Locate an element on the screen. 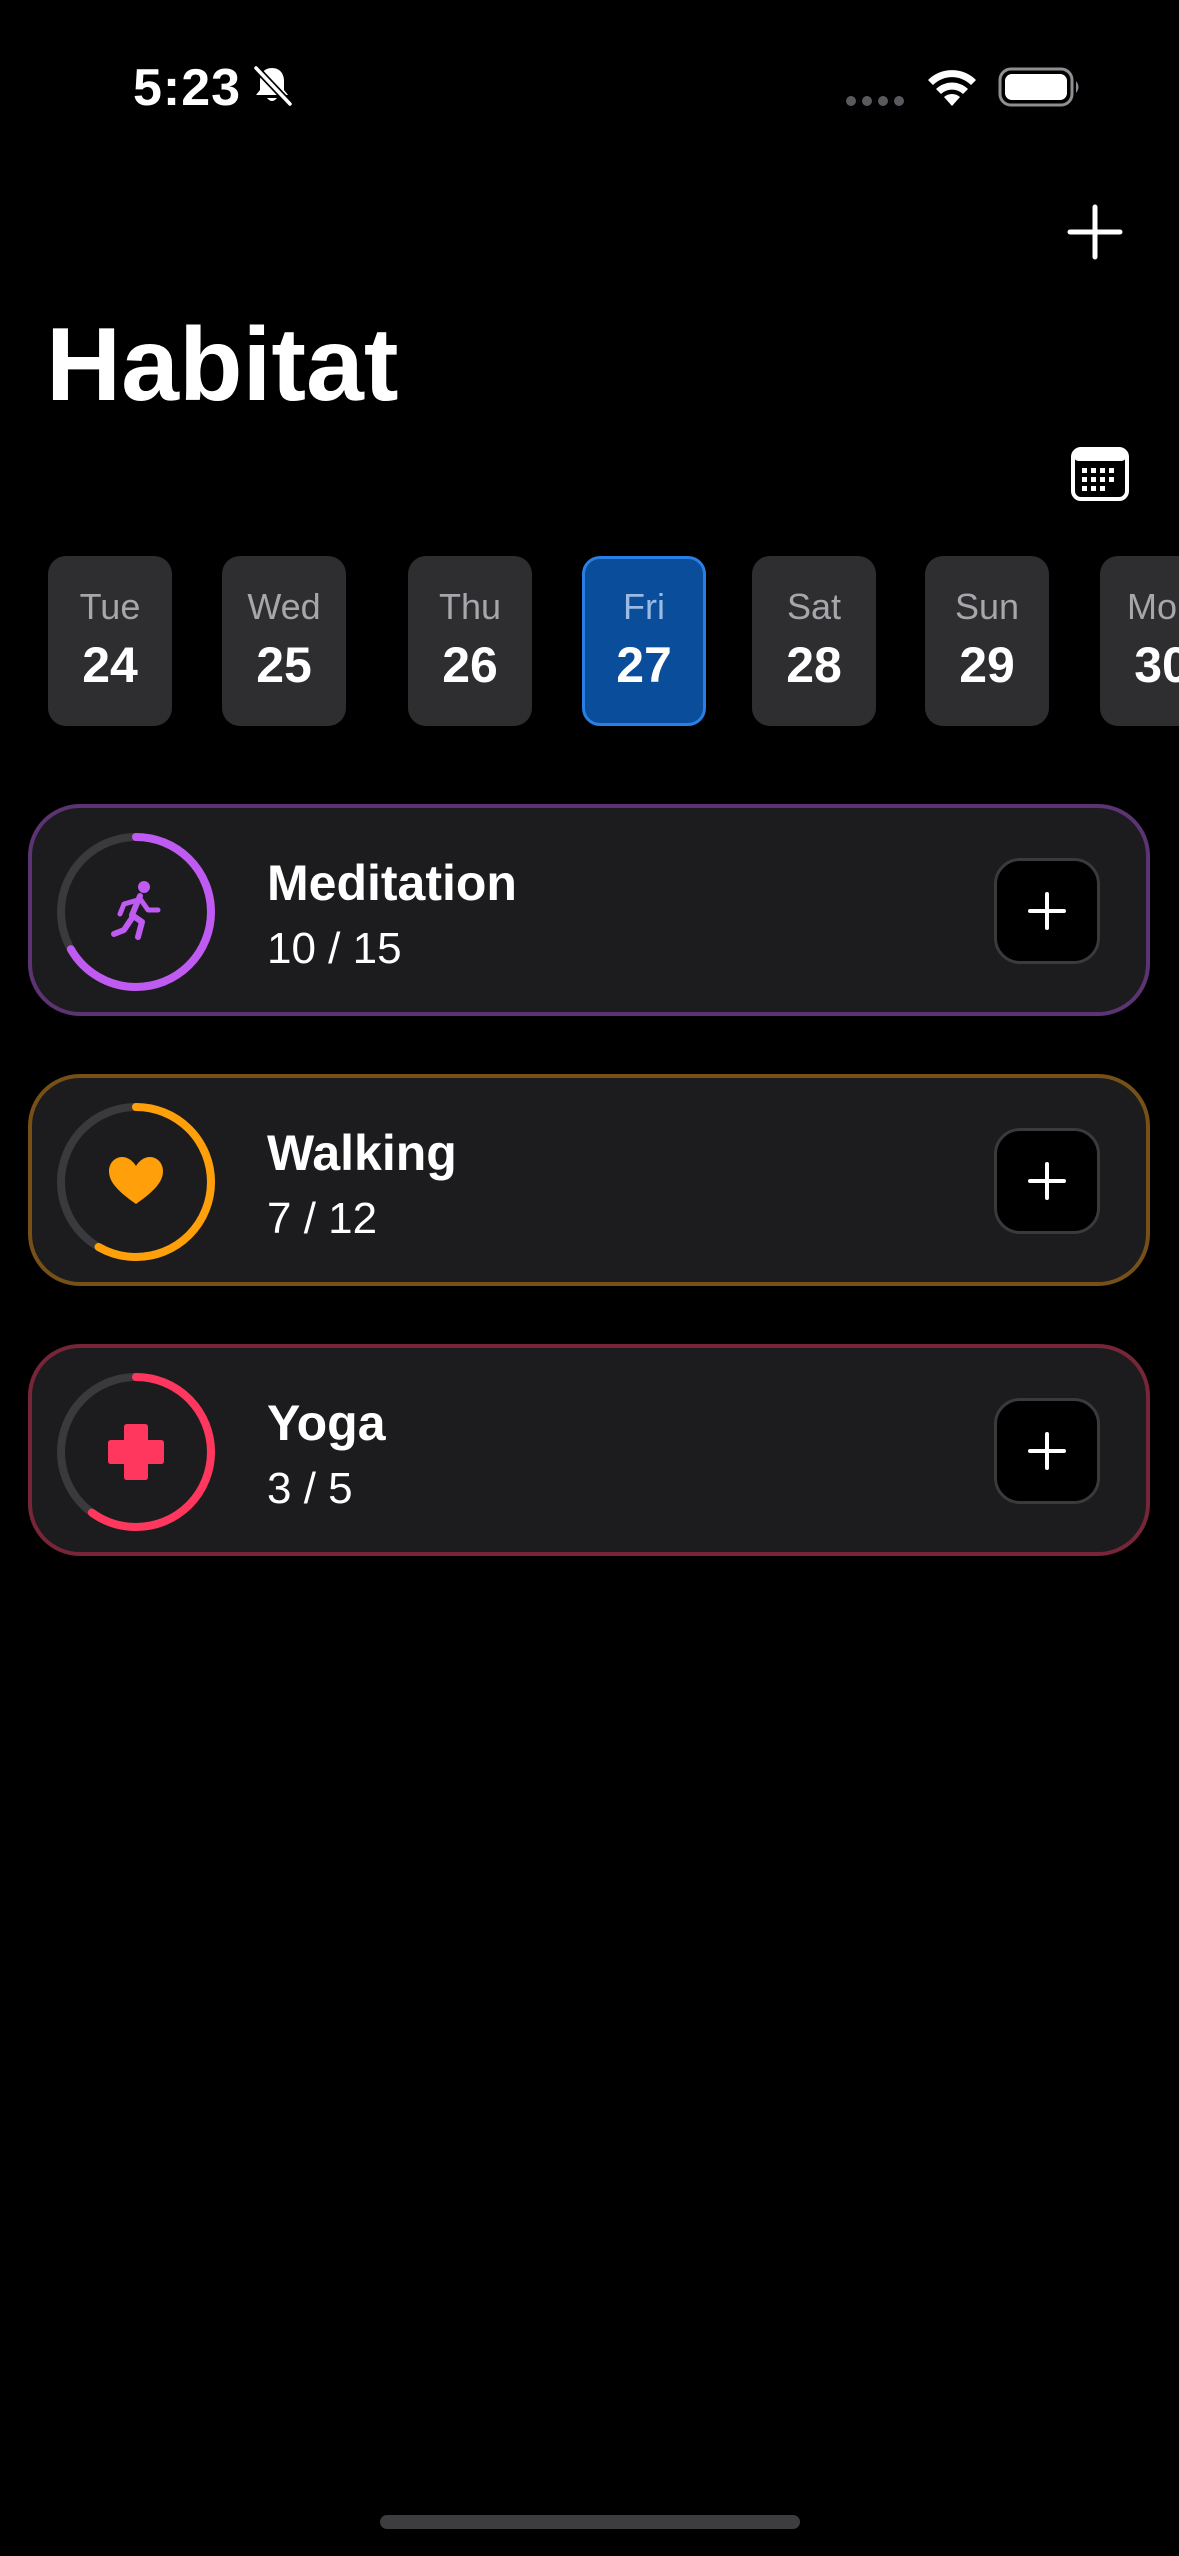 Image resolution: width=1179 pixels, height=2556 pixels. date-day: 25 is located at coordinates (284, 665).